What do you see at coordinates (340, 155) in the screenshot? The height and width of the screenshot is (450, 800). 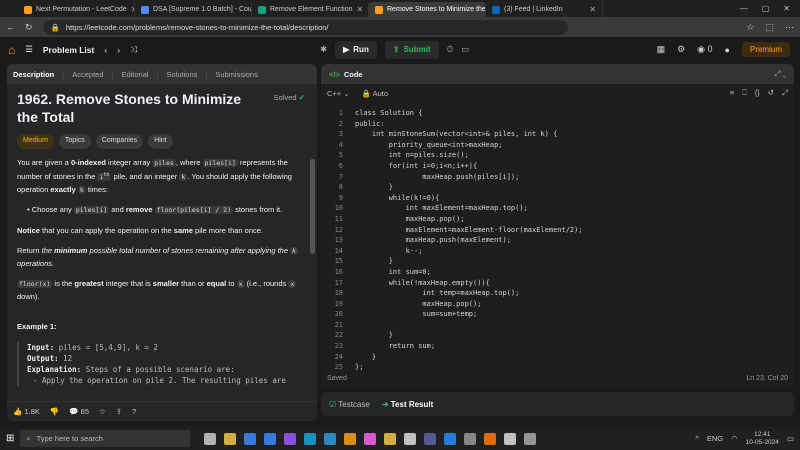 I see `line-number: 5` at bounding box center [340, 155].